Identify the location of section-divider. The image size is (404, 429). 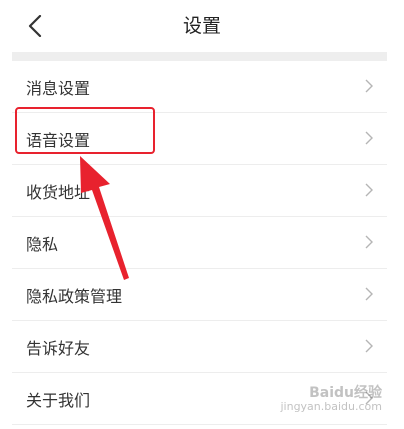
(199, 56).